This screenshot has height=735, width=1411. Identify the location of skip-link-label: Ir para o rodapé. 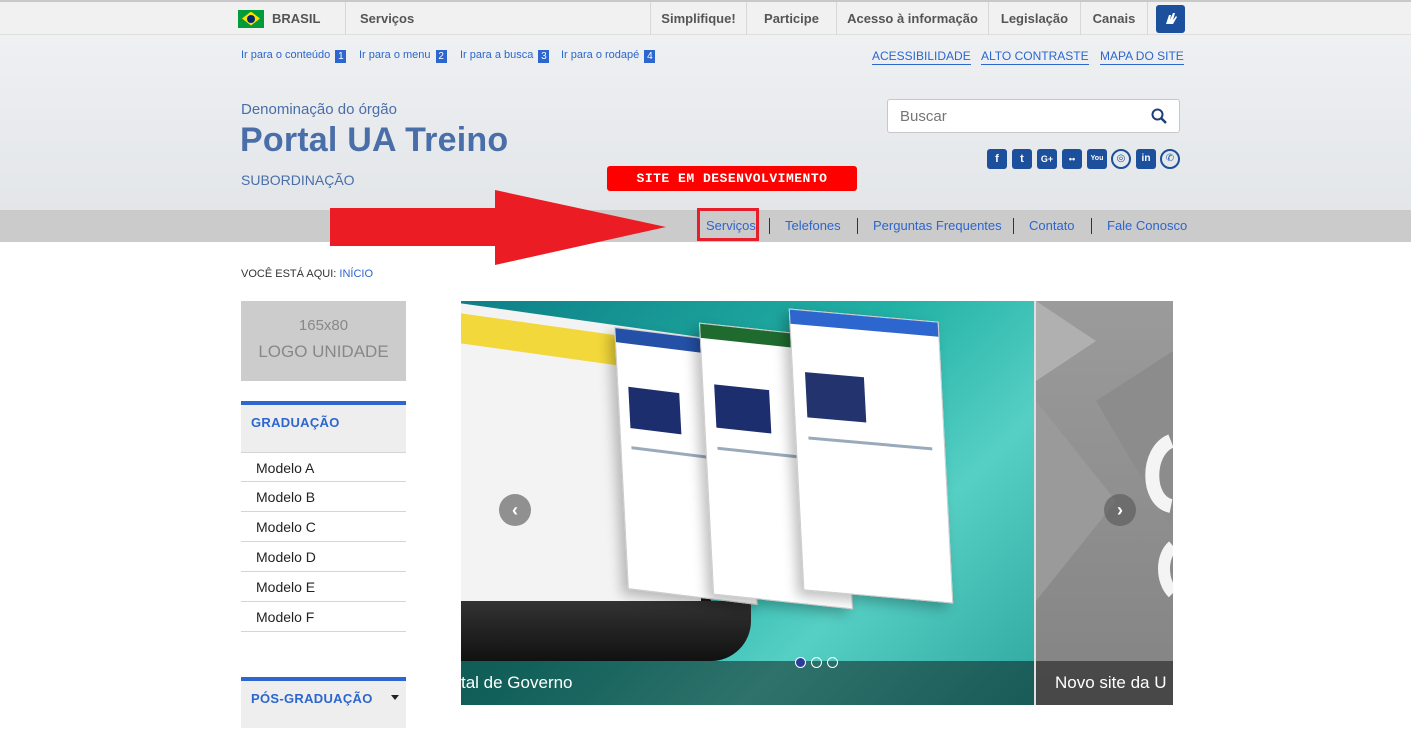
(600, 55).